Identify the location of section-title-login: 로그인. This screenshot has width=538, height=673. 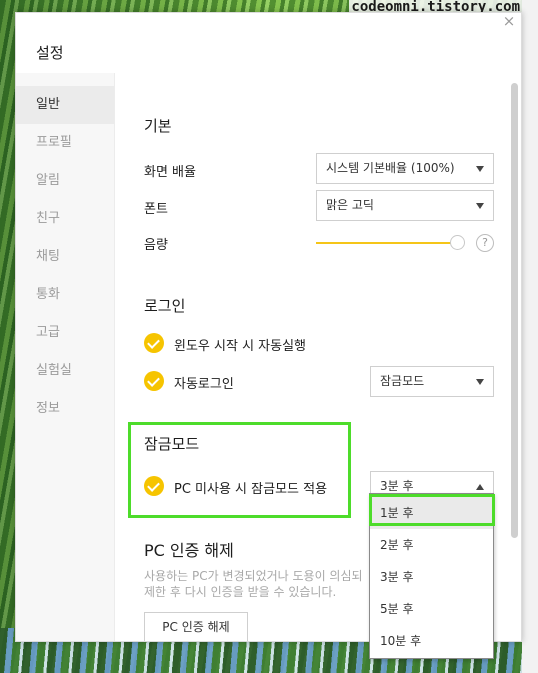
(165, 306).